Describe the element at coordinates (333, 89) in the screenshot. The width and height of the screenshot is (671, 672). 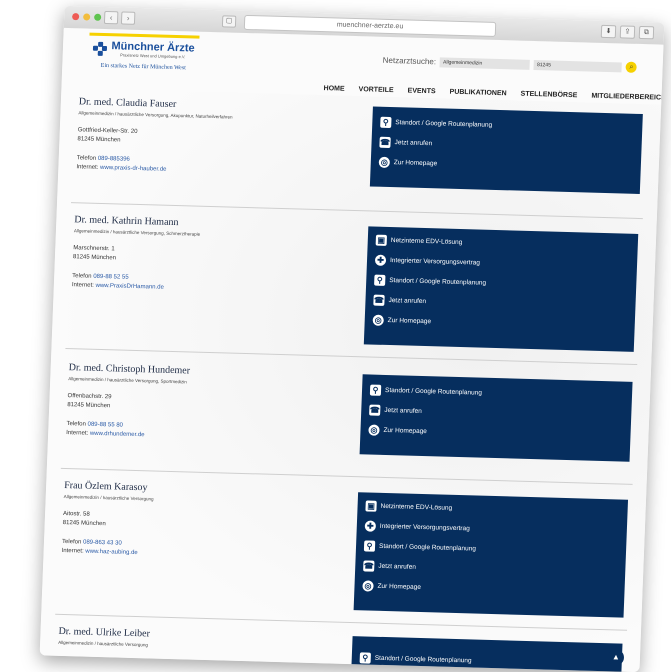
I see `nav-home: HOME` at that location.